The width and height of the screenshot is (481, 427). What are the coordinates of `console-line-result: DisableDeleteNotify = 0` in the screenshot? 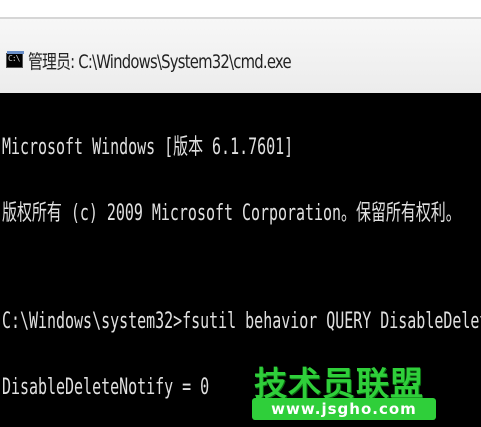 It's located at (106, 387).